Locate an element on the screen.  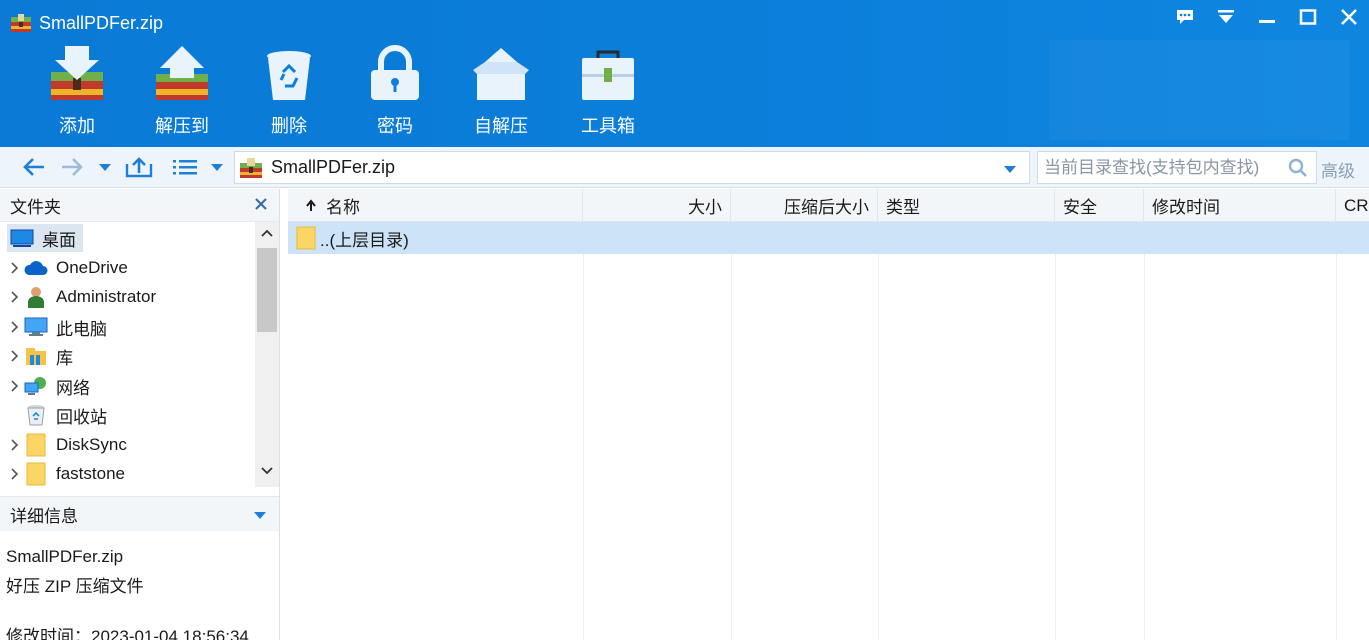
close-icon is located at coordinates (261, 204).